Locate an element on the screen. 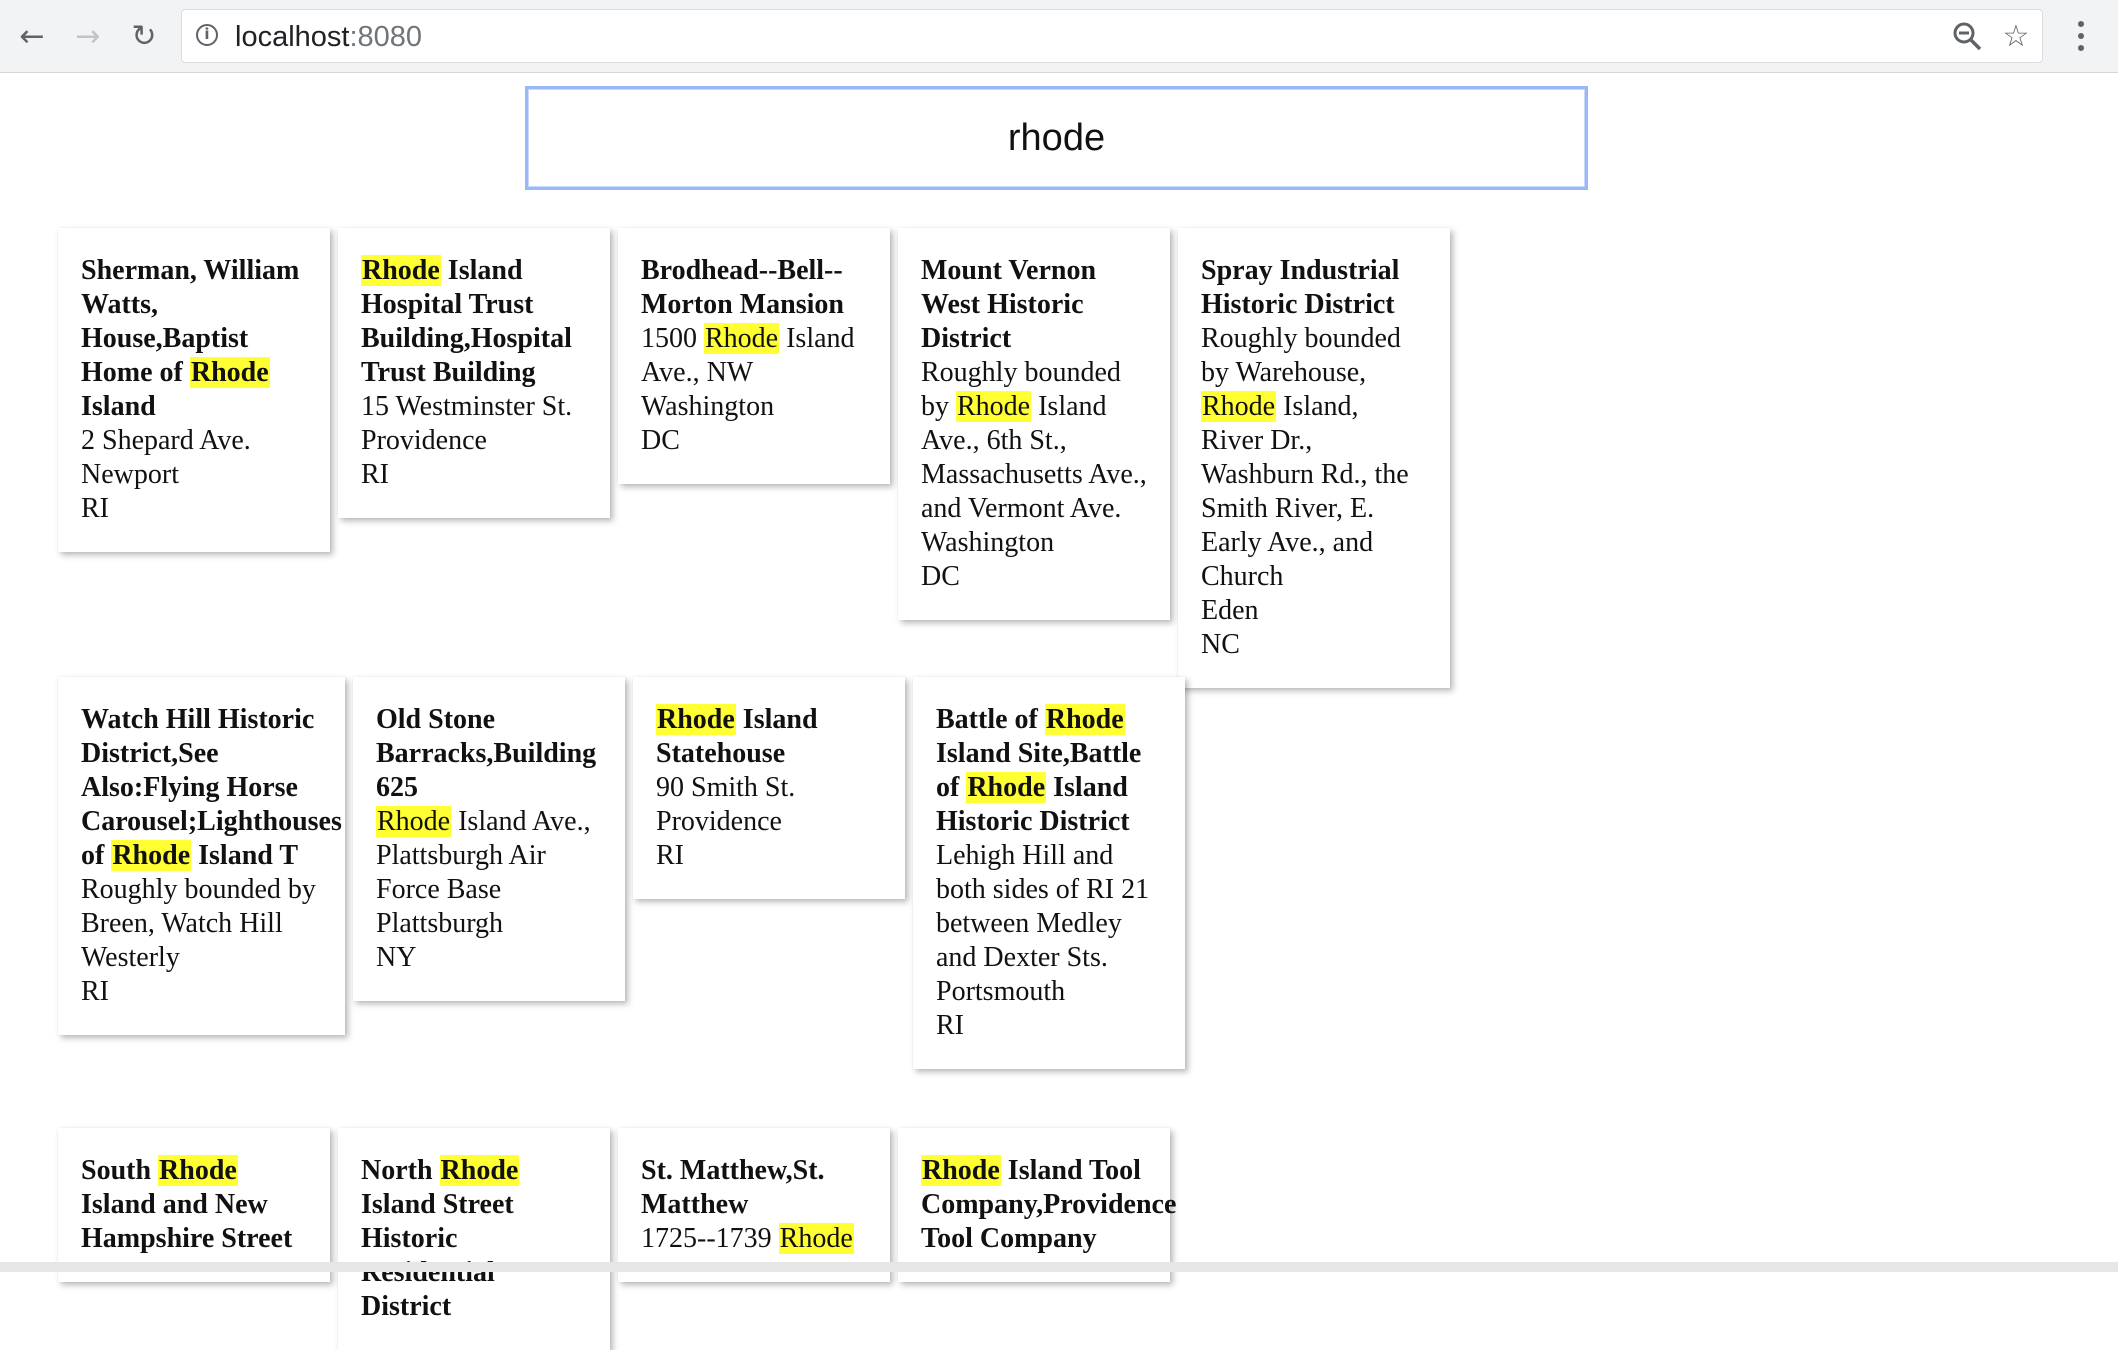 The height and width of the screenshot is (1350, 2118). kebab-menu-icon is located at coordinates (2081, 36).